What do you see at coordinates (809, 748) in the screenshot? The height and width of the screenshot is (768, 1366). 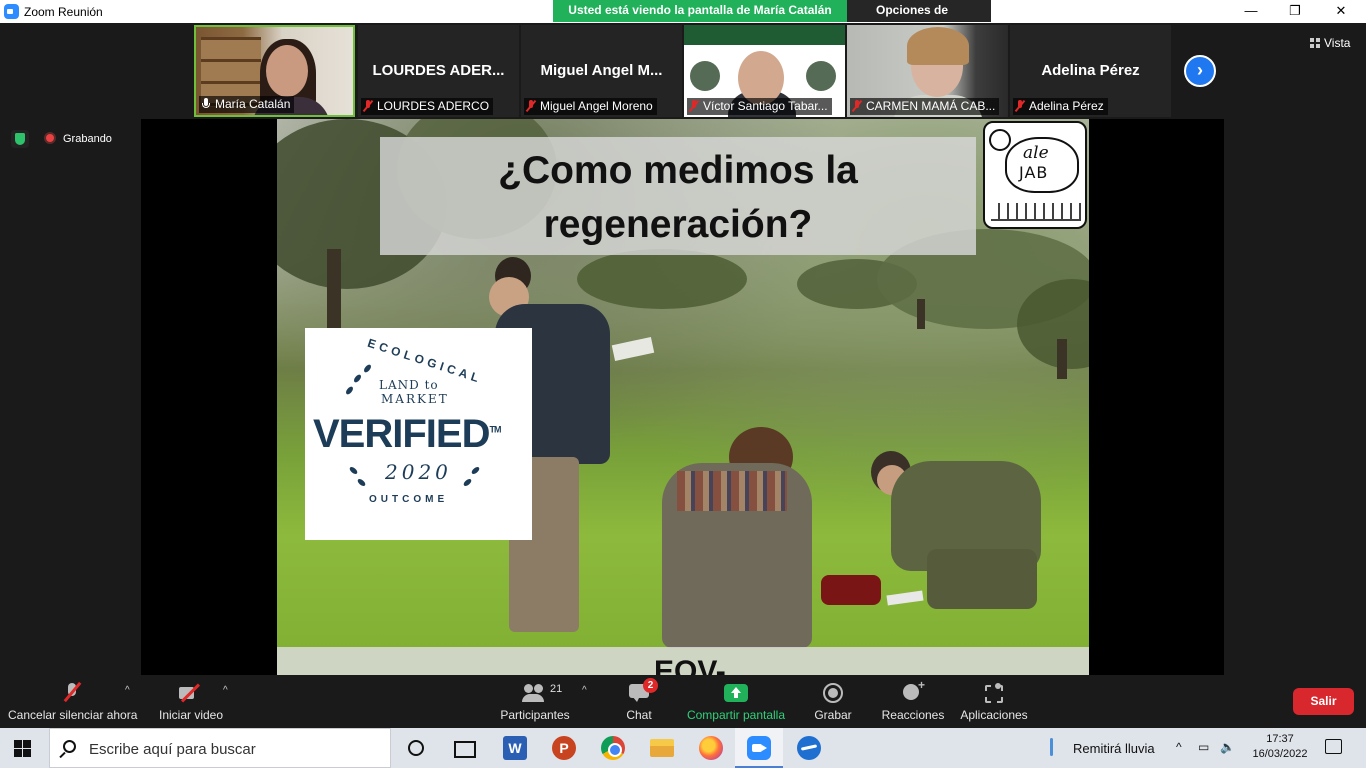 I see `messaging-app-icon` at bounding box center [809, 748].